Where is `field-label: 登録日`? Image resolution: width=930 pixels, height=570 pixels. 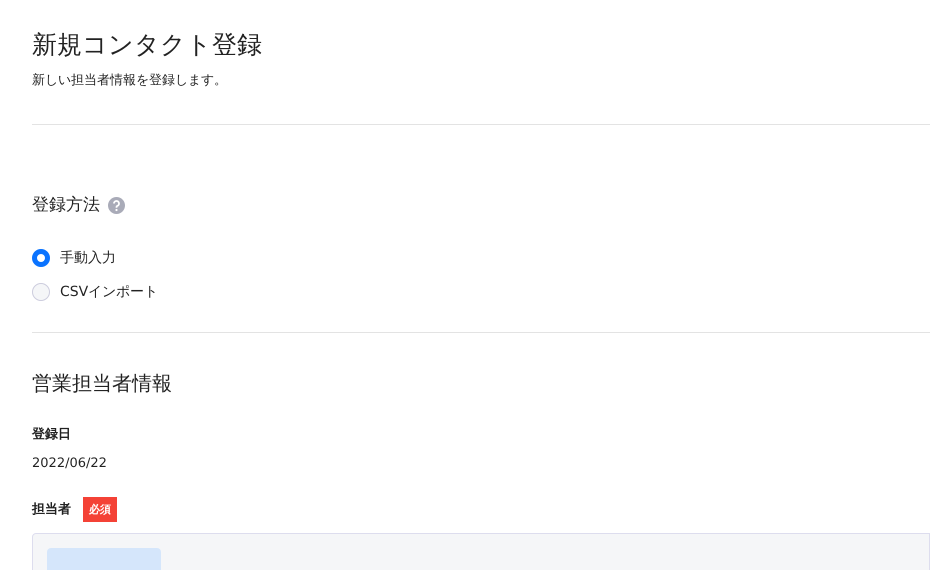 field-label: 登録日 is located at coordinates (52, 435).